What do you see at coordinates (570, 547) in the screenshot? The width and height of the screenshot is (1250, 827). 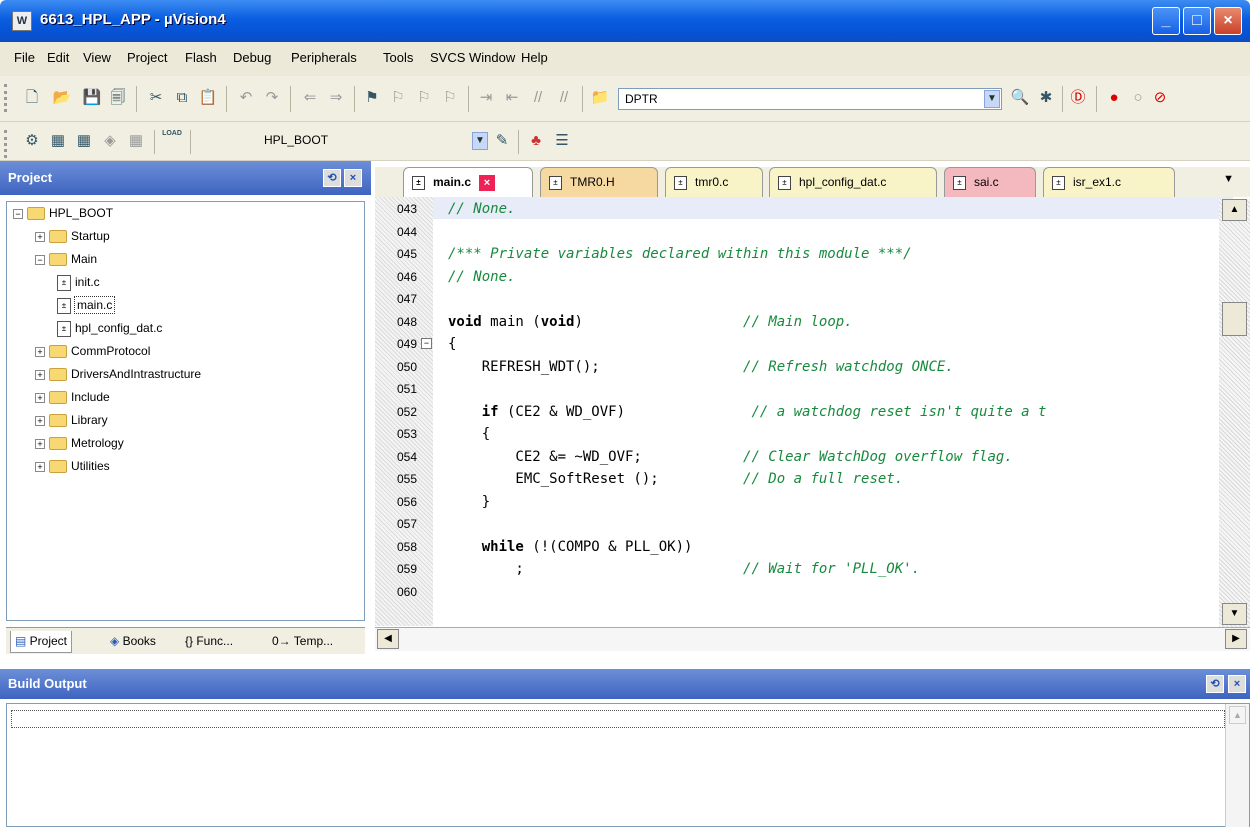 I see `code-line: while (!(COMPO & PLL_OK))` at bounding box center [570, 547].